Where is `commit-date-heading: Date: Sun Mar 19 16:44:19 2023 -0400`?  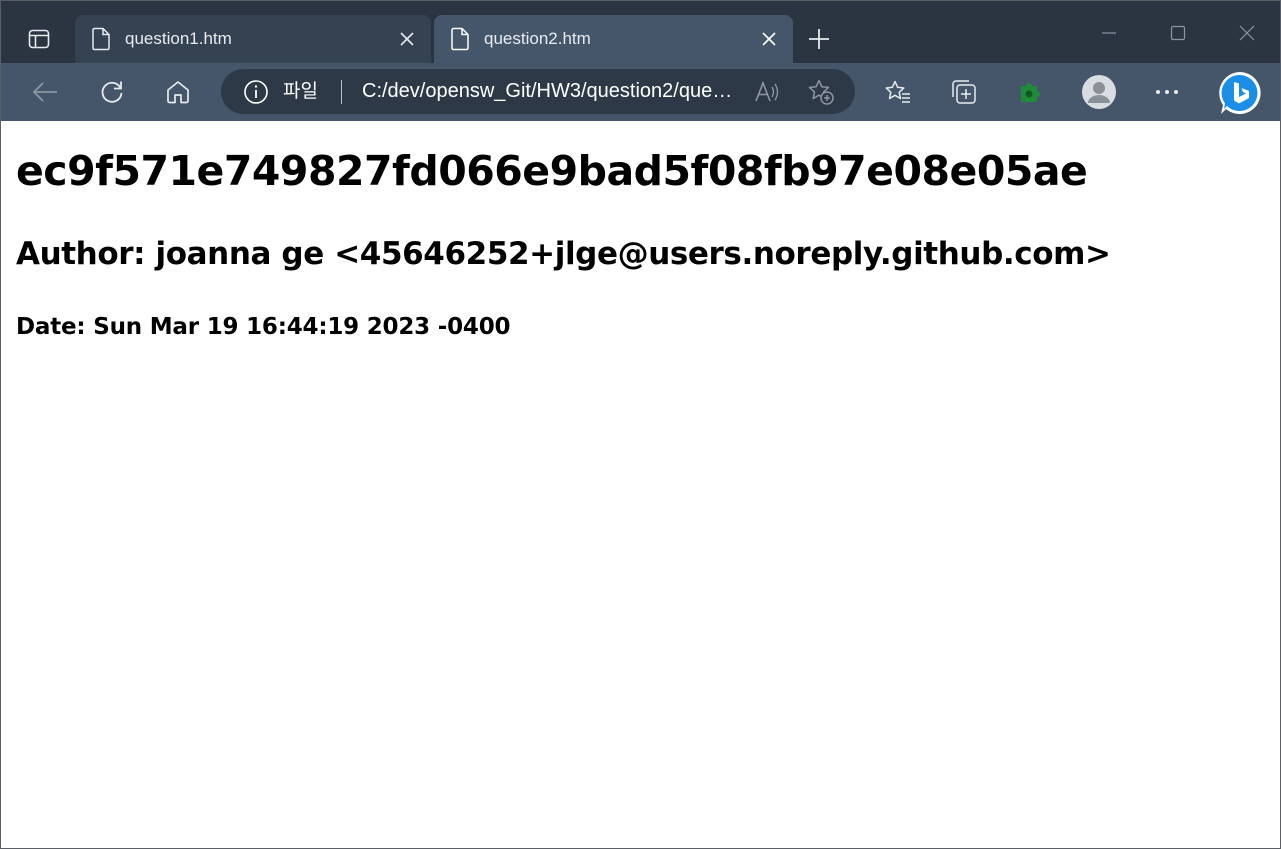
commit-date-heading: Date: Sun Mar 19 16:44:19 2023 -0400 is located at coordinates (263, 327).